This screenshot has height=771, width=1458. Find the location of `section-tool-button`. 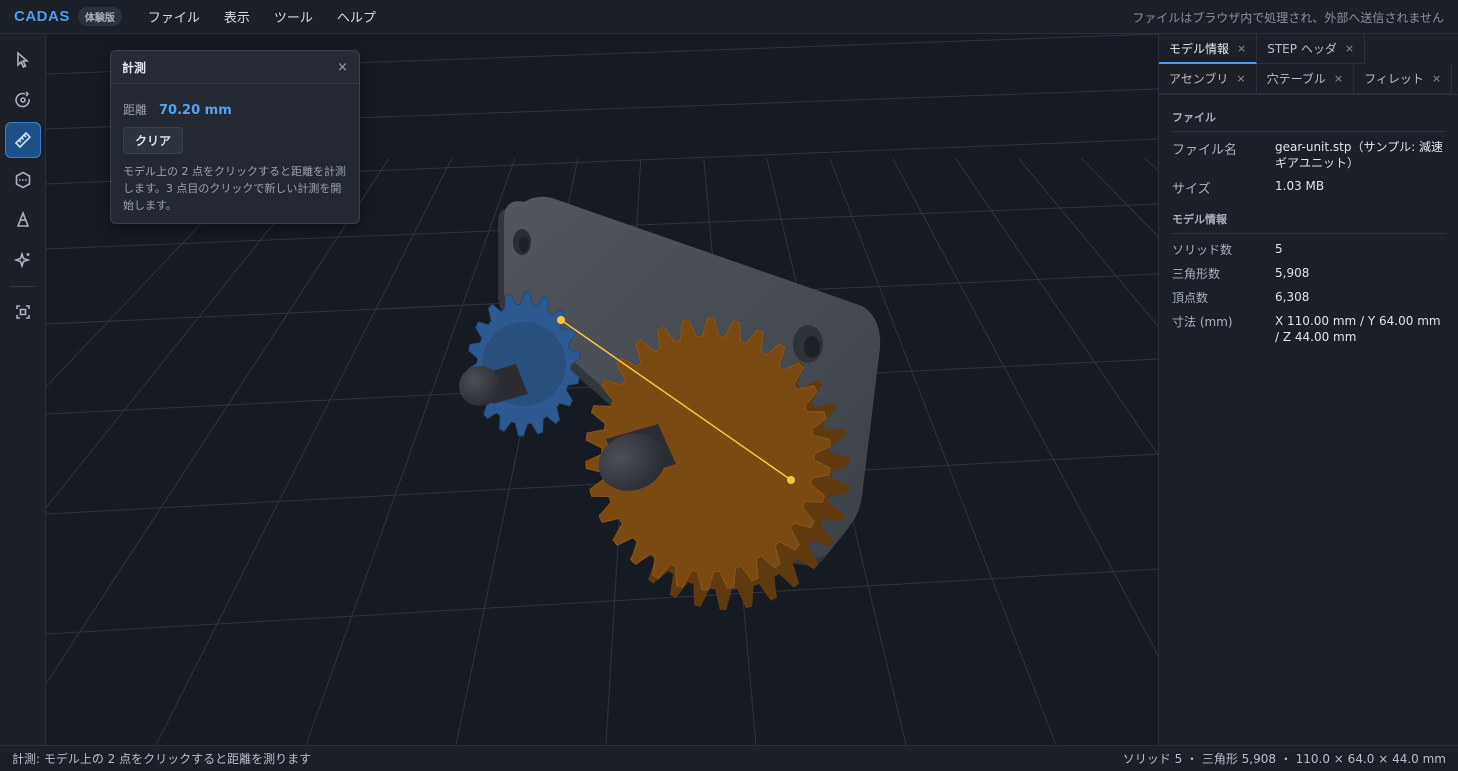

section-tool-button is located at coordinates (23, 180).